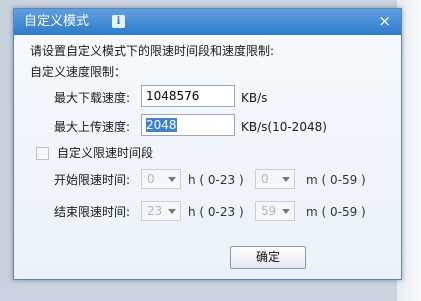 The image size is (421, 301). What do you see at coordinates (92, 180) in the screenshot?
I see `start-time-label: 开始限速时间:` at bounding box center [92, 180].